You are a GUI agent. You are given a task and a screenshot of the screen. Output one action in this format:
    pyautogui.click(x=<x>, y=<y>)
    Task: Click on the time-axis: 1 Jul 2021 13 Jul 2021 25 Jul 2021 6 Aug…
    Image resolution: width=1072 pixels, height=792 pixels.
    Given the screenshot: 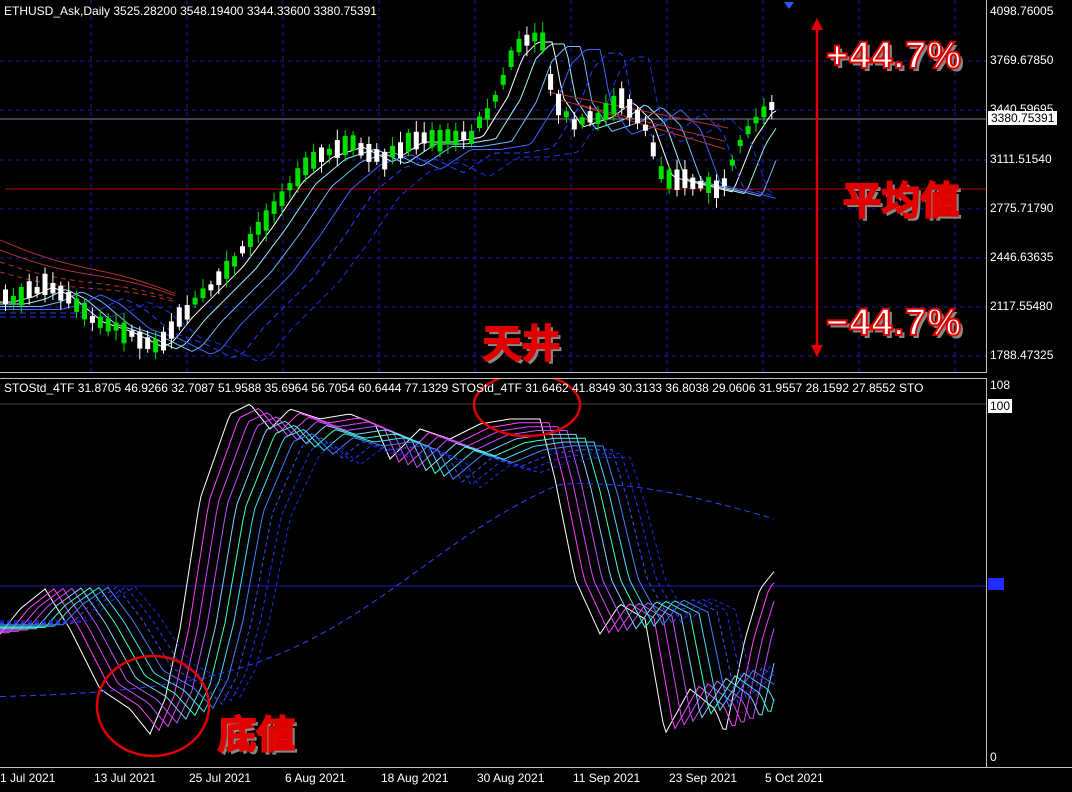 What is the action you would take?
    pyautogui.click(x=536, y=779)
    